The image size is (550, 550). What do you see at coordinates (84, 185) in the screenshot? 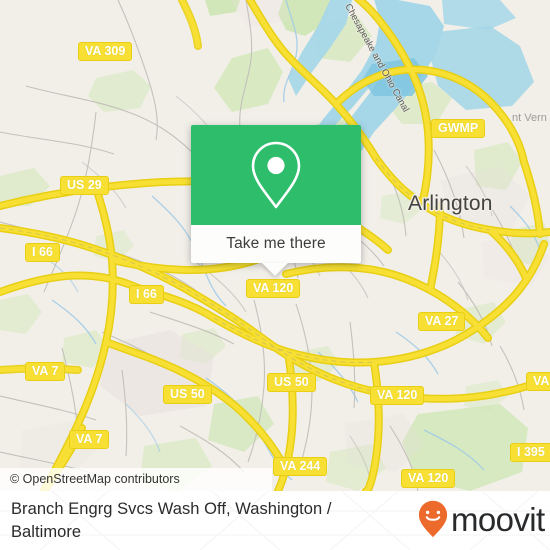
I see `shield-us-29: US 29` at bounding box center [84, 185].